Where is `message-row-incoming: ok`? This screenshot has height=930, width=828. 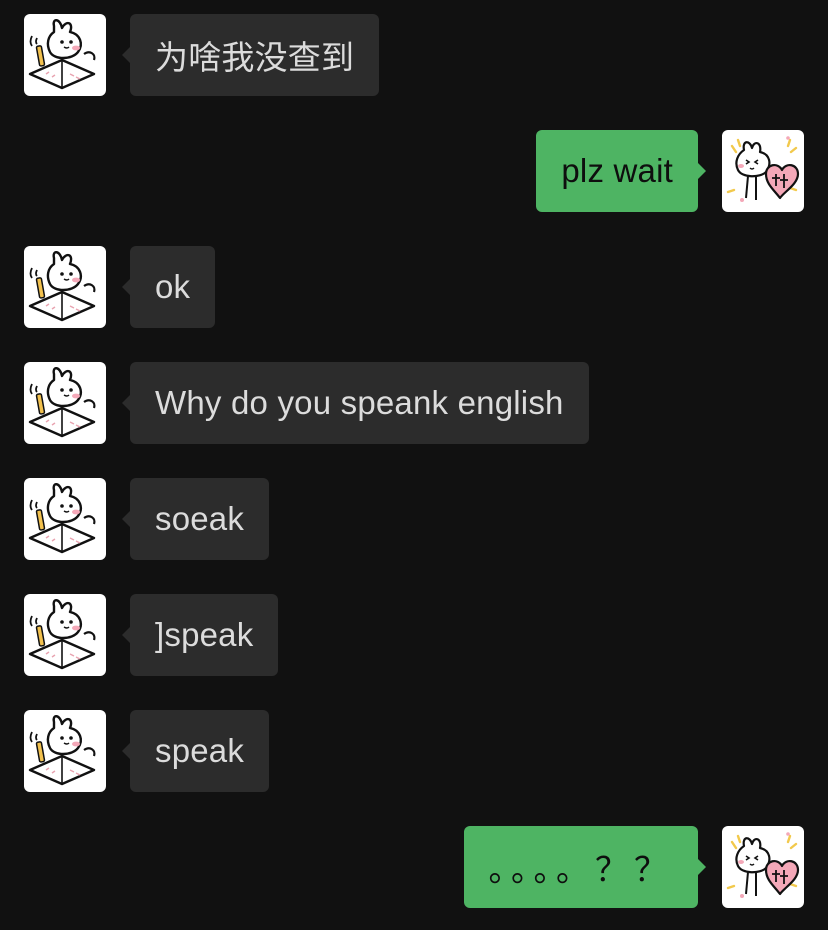 message-row-incoming: ok is located at coordinates (414, 287).